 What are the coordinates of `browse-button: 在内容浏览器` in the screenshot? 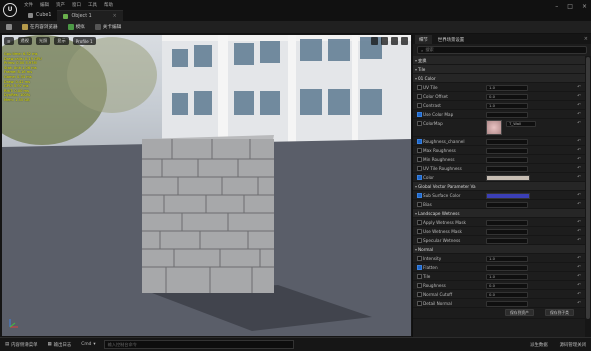 It's located at (40, 27).